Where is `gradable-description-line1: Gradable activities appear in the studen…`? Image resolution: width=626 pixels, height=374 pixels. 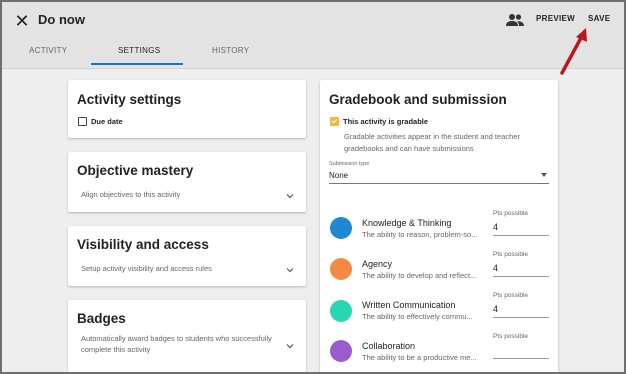
gradable-description-line1: Gradable activities appear in the studen… is located at coordinates (432, 136).